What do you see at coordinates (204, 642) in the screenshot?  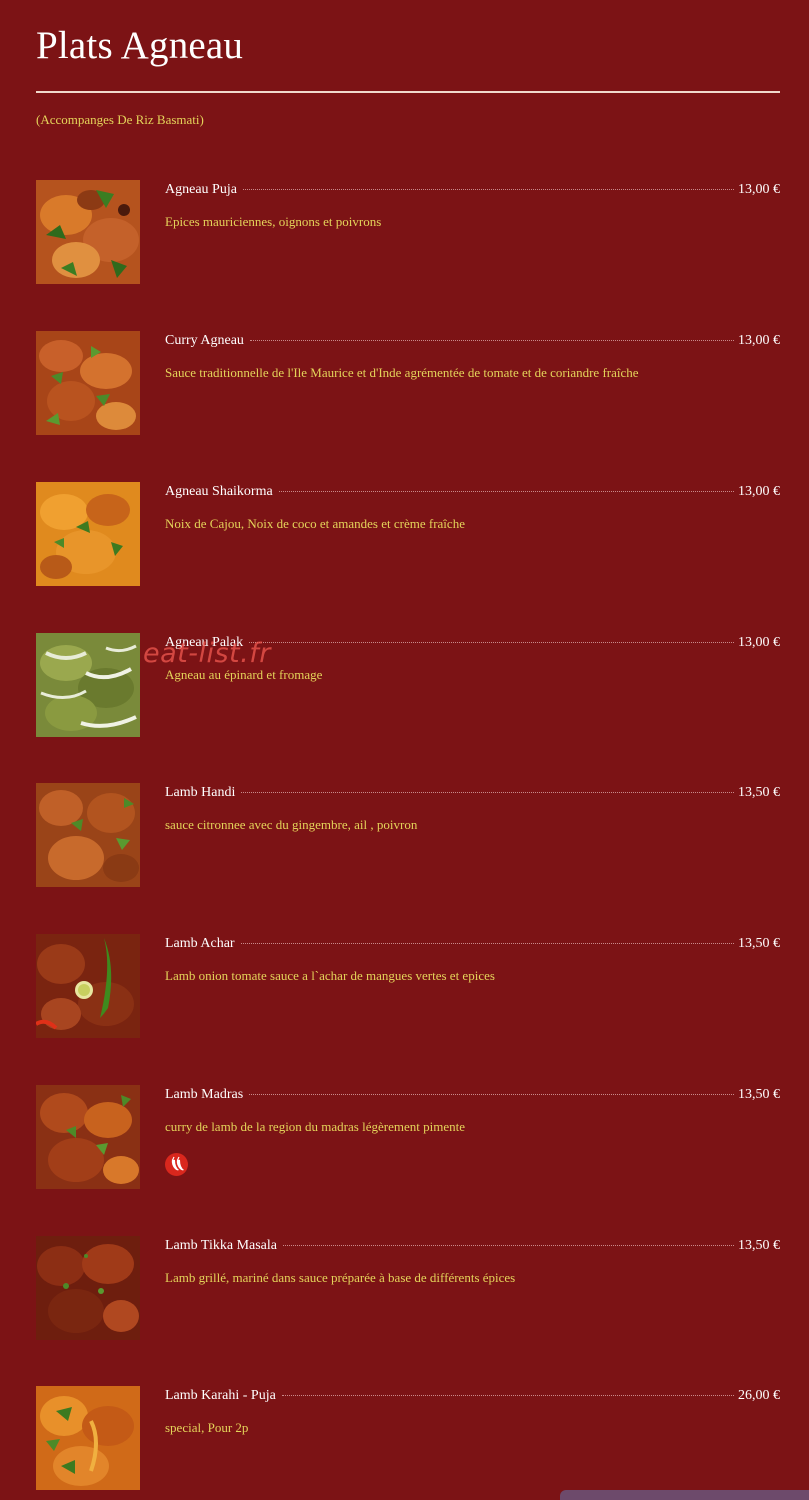 I see `item-name: Agneau Palak` at bounding box center [204, 642].